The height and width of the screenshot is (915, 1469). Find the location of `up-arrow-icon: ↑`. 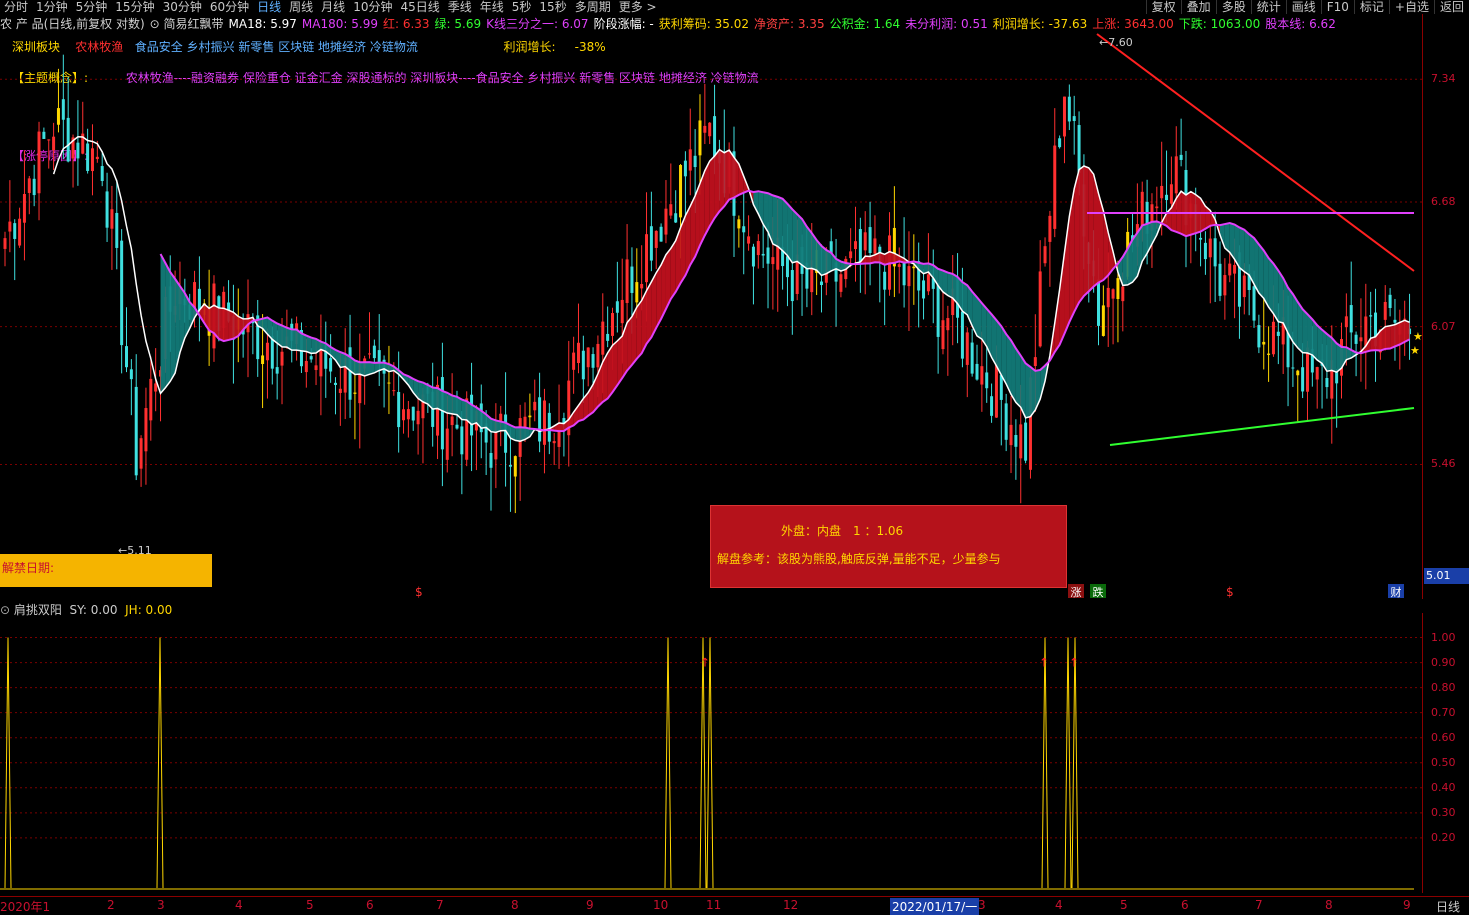

up-arrow-icon: ↑ is located at coordinates (1044, 663).